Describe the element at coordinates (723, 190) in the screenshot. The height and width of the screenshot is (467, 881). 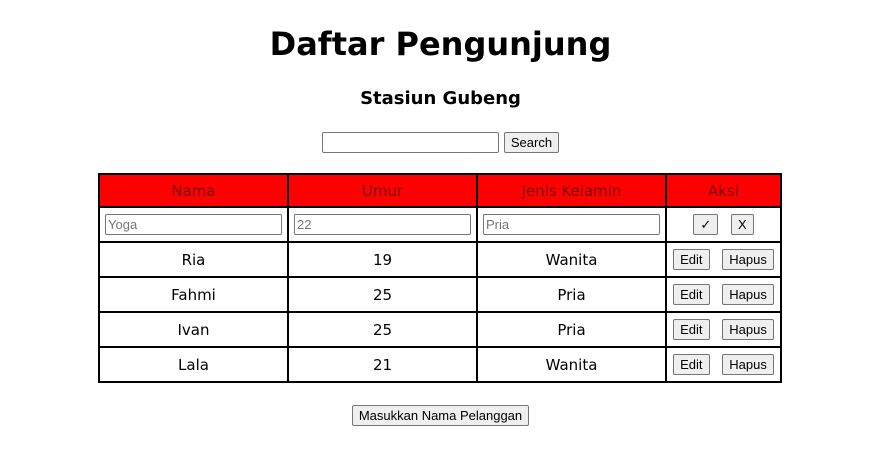
I see `column-header-aksi: Aksi` at that location.